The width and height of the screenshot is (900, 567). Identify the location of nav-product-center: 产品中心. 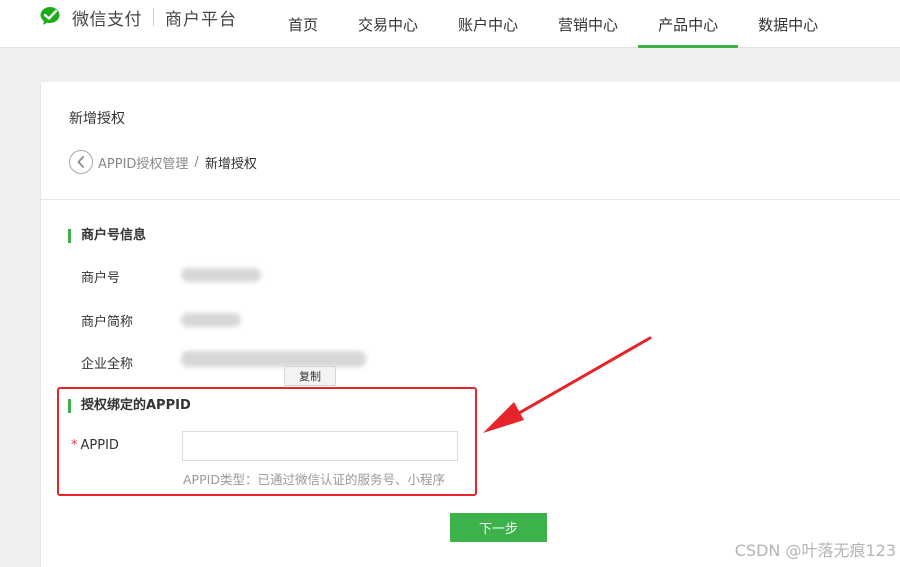
(688, 24).